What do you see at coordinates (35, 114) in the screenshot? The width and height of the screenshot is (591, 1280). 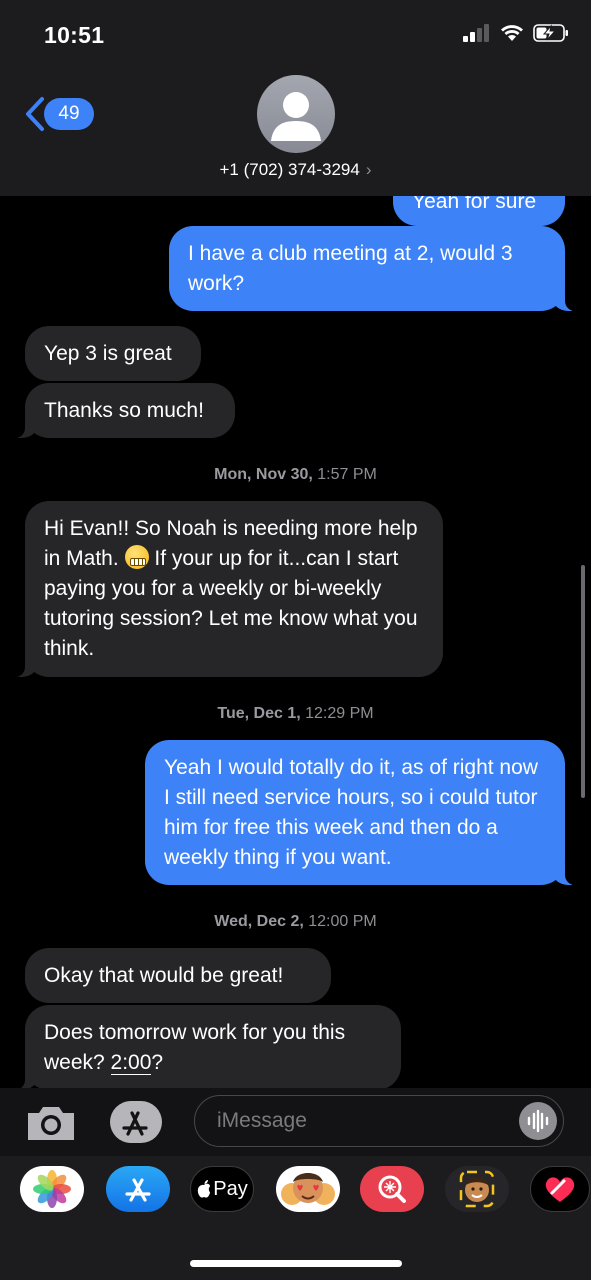 I see `chevron-left-icon` at bounding box center [35, 114].